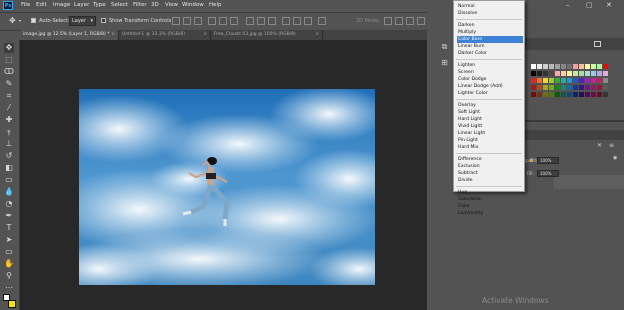 The image size is (624, 310). What do you see at coordinates (9, 192) in the screenshot?
I see `blur-tool-icon: 💧` at bounding box center [9, 192].